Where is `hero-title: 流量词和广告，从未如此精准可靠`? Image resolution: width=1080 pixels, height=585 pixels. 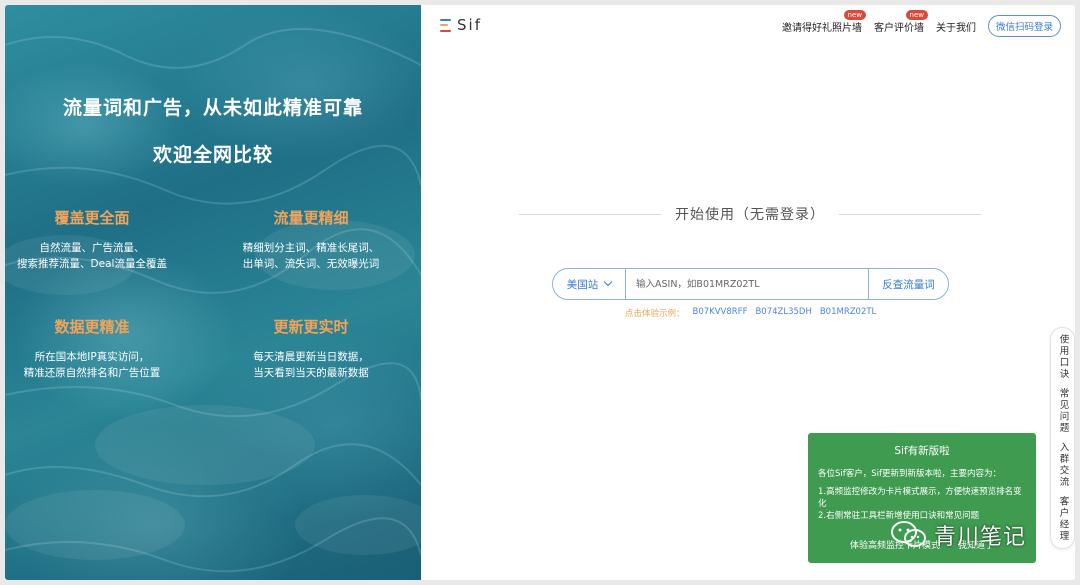 hero-title: 流量词和广告，从未如此精准可靠 is located at coordinates (212, 108).